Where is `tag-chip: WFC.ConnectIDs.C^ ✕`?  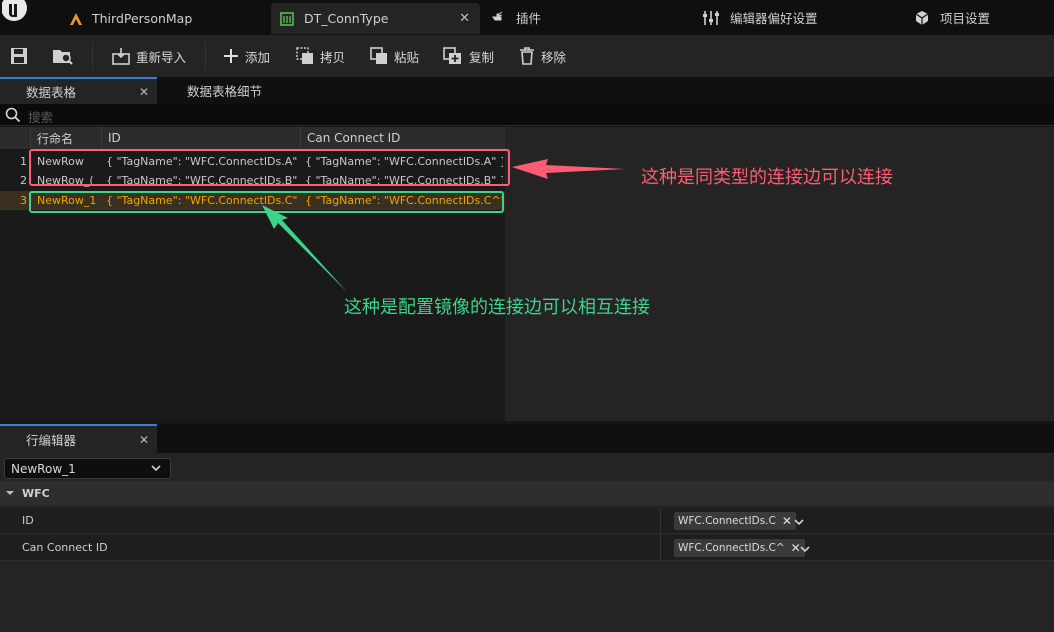 tag-chip: WFC.ConnectIDs.C^ ✕ is located at coordinates (739, 548).